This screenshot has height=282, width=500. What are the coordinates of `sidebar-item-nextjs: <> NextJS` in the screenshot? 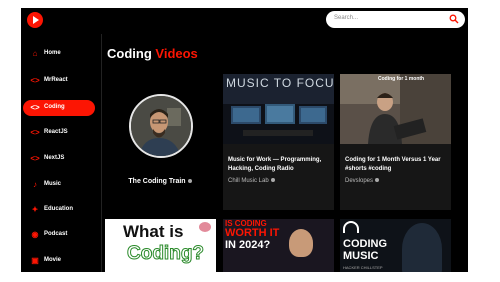 It's located at (59, 159).